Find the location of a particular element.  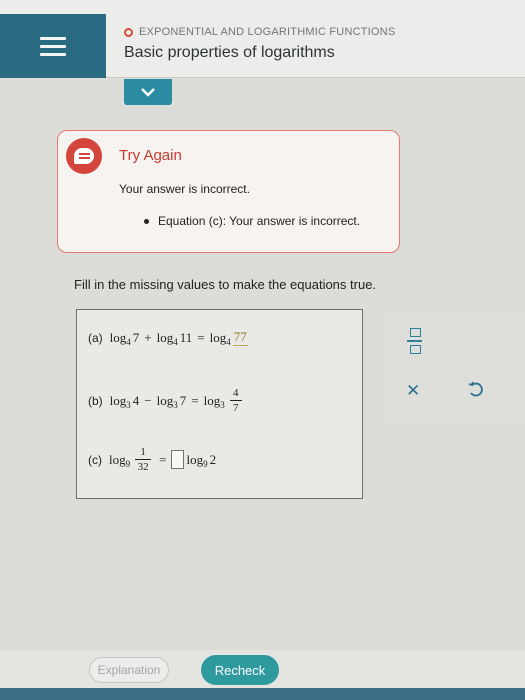

circle-icon is located at coordinates (128, 32).